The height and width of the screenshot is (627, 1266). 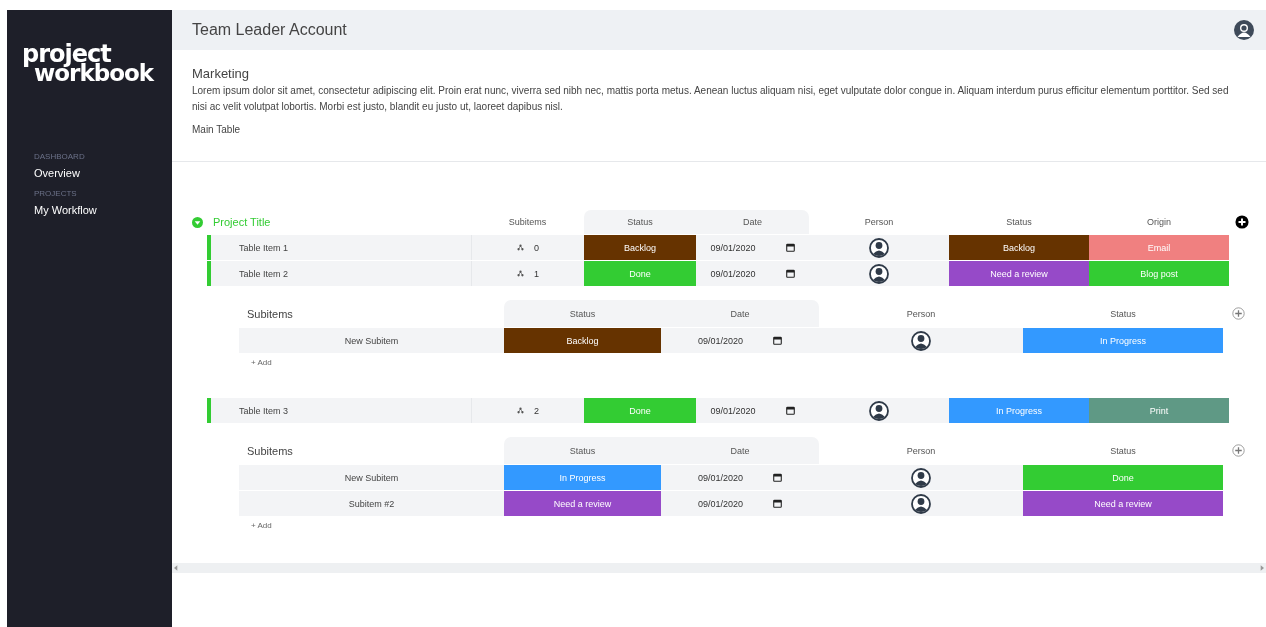 What do you see at coordinates (339, 247) in the screenshot?
I see `item-name-cell: Table Item 1` at bounding box center [339, 247].